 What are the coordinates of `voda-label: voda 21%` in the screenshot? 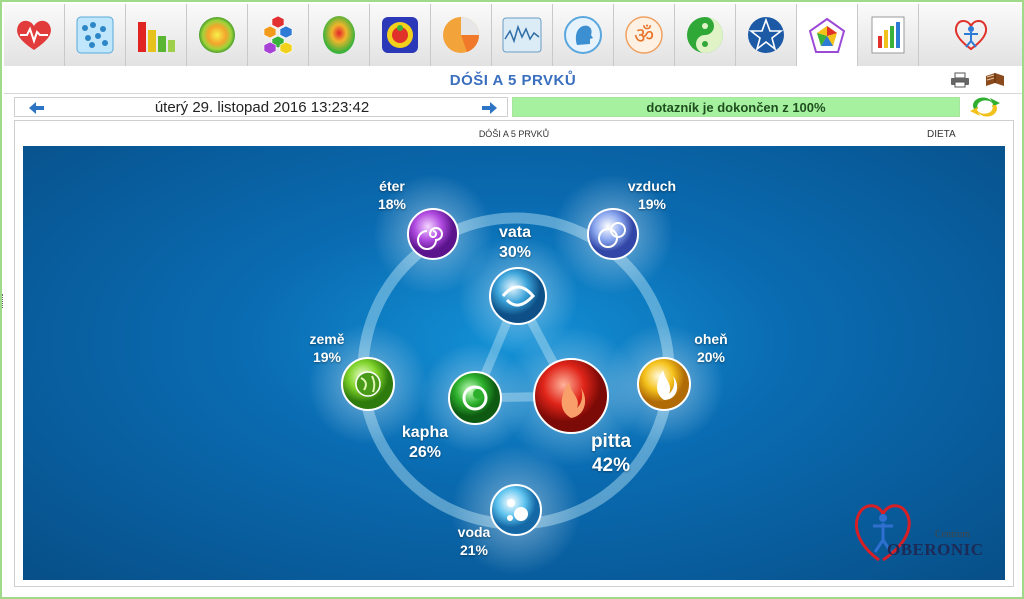 It's located at (474, 541).